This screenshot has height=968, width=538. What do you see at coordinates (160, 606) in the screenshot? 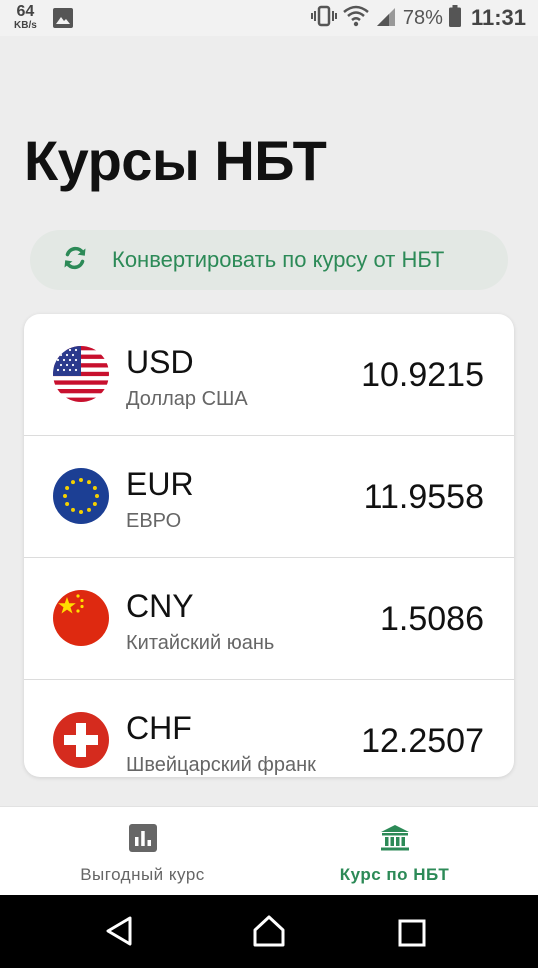
I see `currency-code: CNY` at bounding box center [160, 606].